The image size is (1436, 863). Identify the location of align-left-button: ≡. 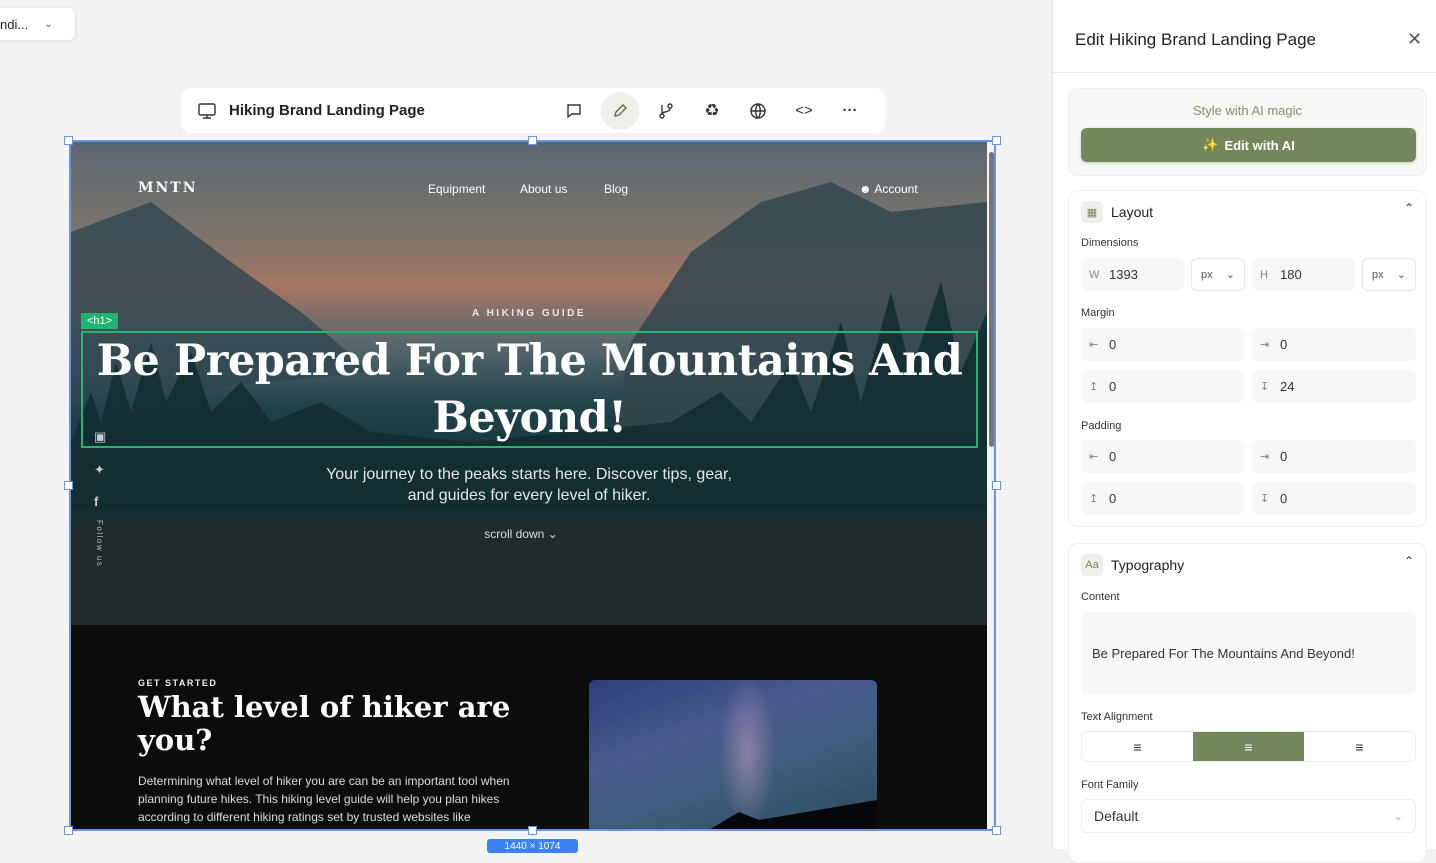
(1137, 746).